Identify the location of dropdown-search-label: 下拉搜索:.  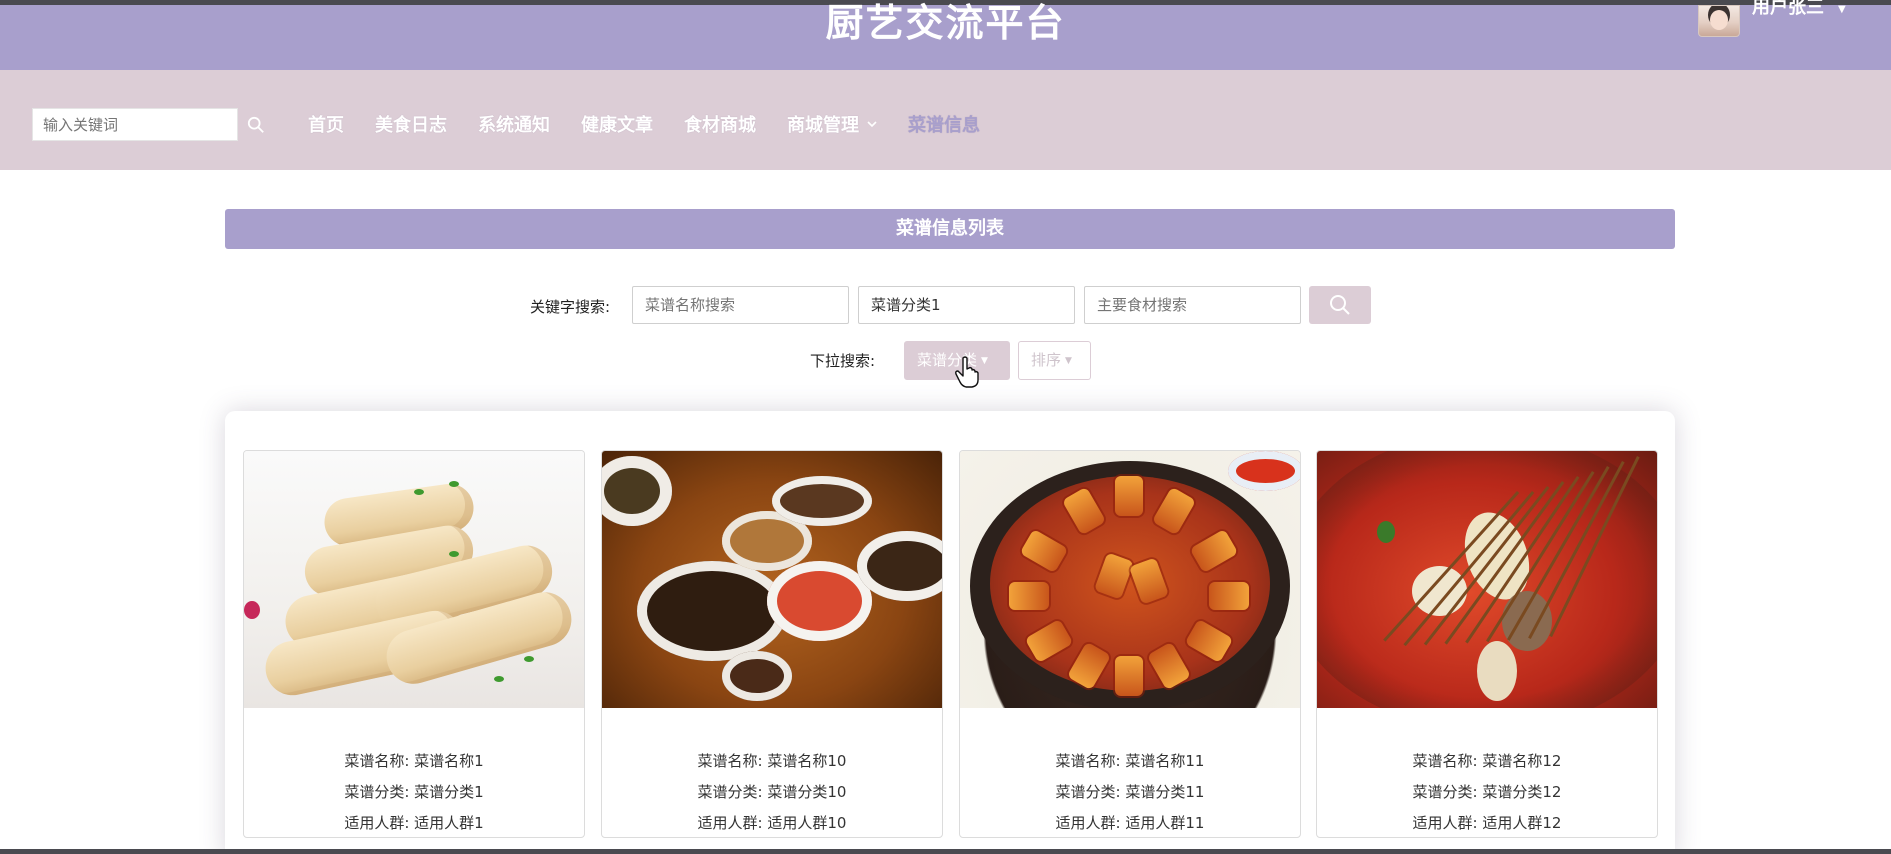
(843, 361).